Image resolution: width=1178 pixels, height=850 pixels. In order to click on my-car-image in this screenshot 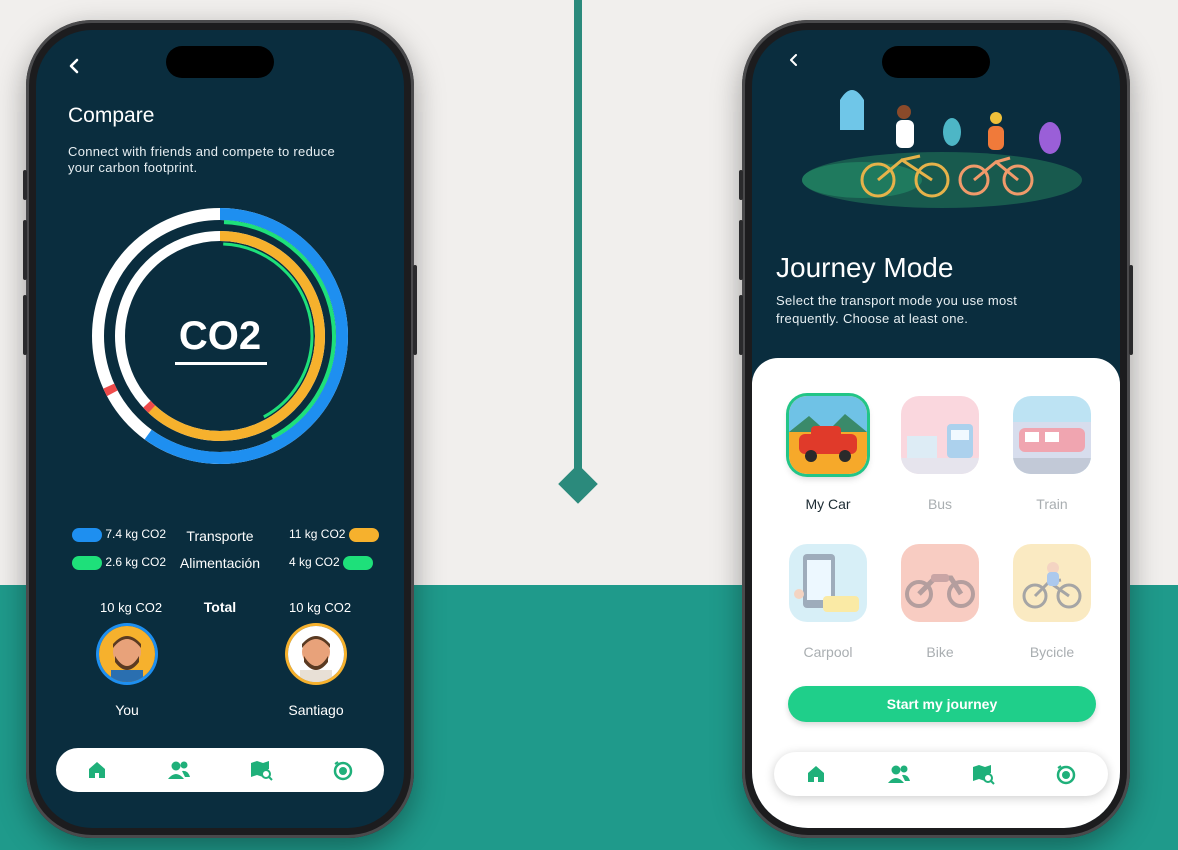, I will do `click(828, 435)`.